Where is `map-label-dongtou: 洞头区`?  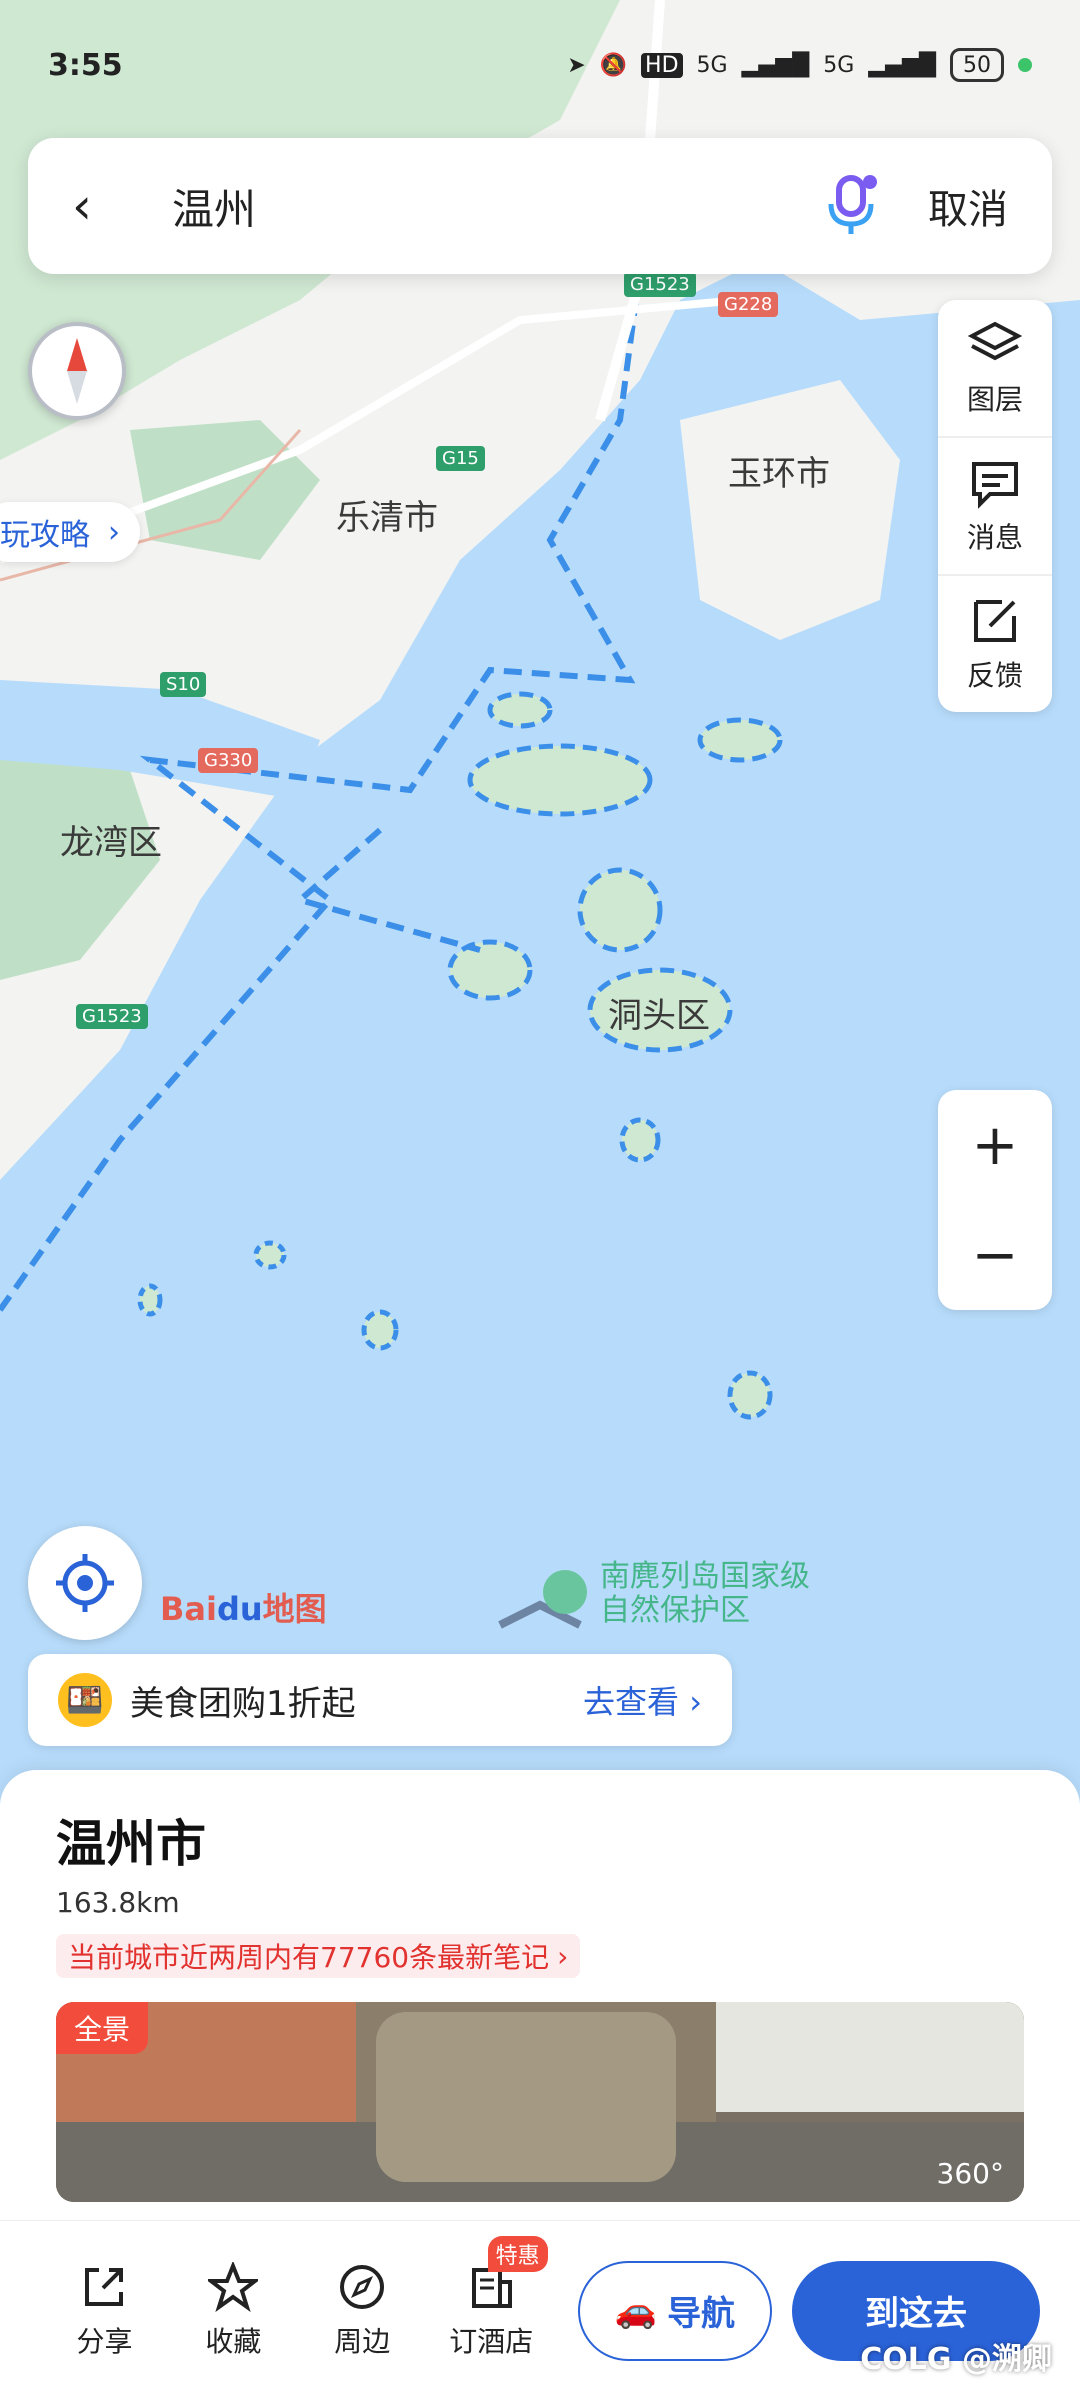
map-label-dongtou: 洞头区 is located at coordinates (659, 1012).